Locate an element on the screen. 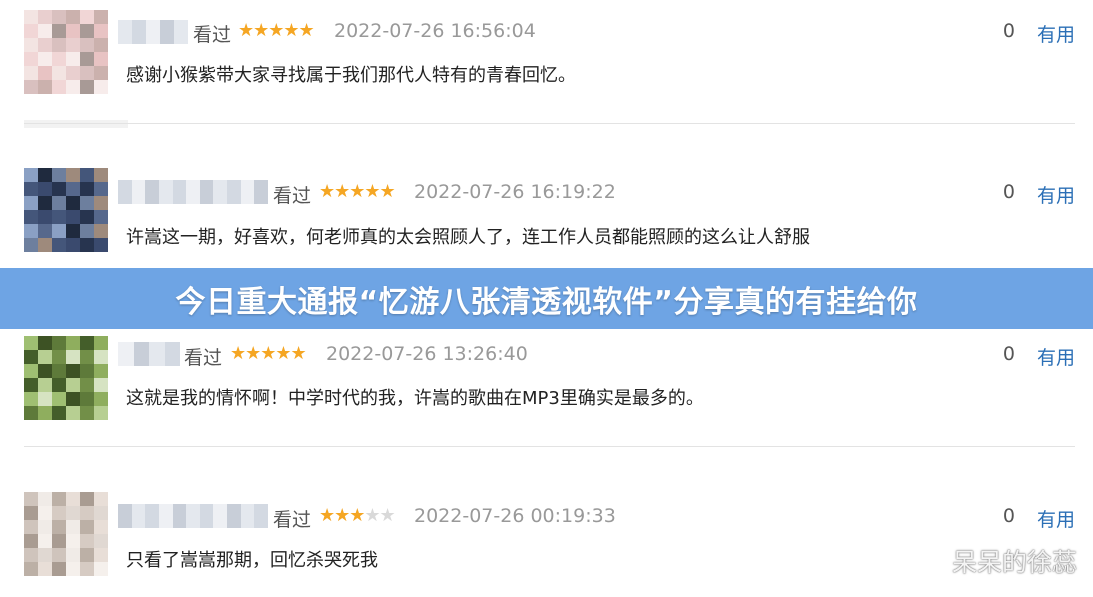 The width and height of the screenshot is (1093, 597). banner-text: 今日重大通报“忆游八张清透视软件”分享真的有挂给你 is located at coordinates (546, 302).